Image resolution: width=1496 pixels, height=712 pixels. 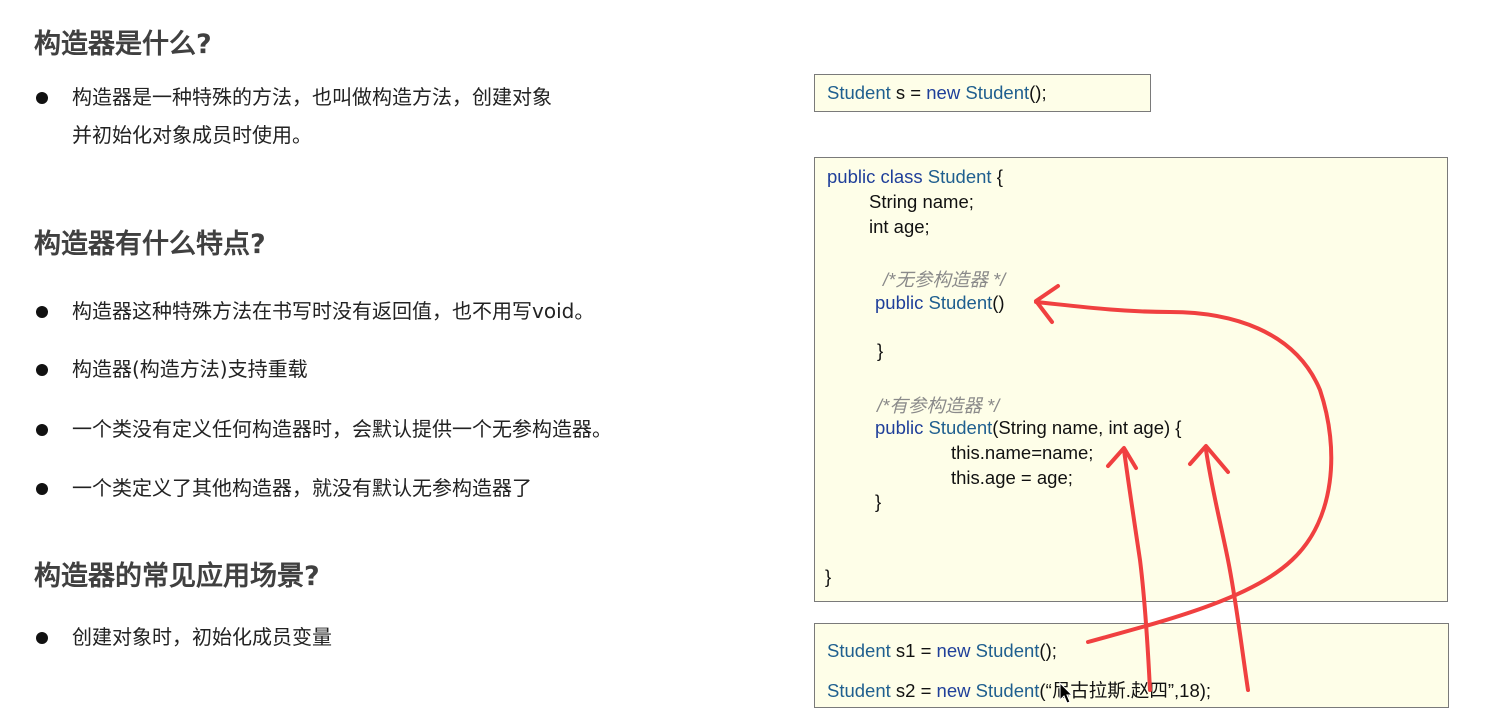 What do you see at coordinates (997, 176) in the screenshot?
I see `code-token: {` at bounding box center [997, 176].